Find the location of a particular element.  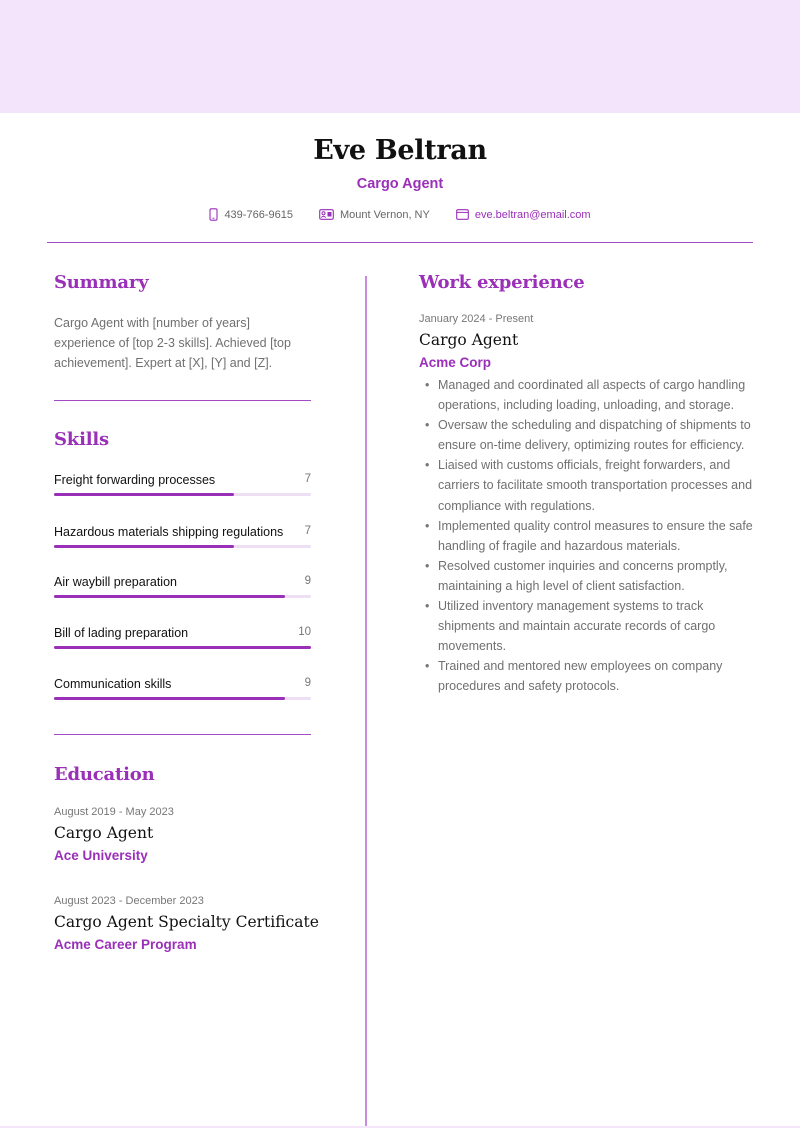

skills-divider is located at coordinates (182, 734).